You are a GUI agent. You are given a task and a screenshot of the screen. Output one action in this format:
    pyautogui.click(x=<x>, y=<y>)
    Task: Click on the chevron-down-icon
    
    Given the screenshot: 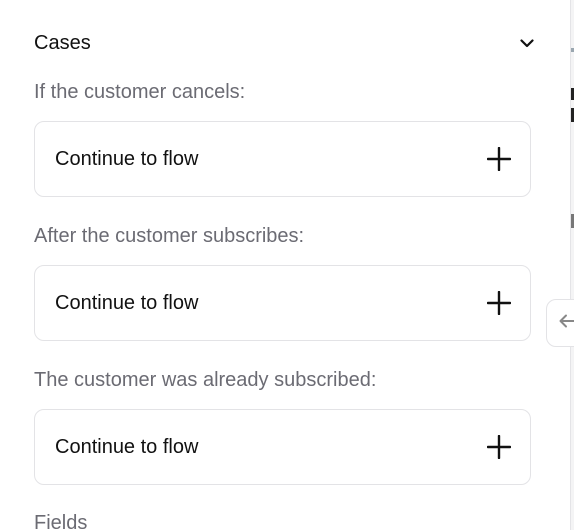 What is the action you would take?
    pyautogui.click(x=527, y=43)
    